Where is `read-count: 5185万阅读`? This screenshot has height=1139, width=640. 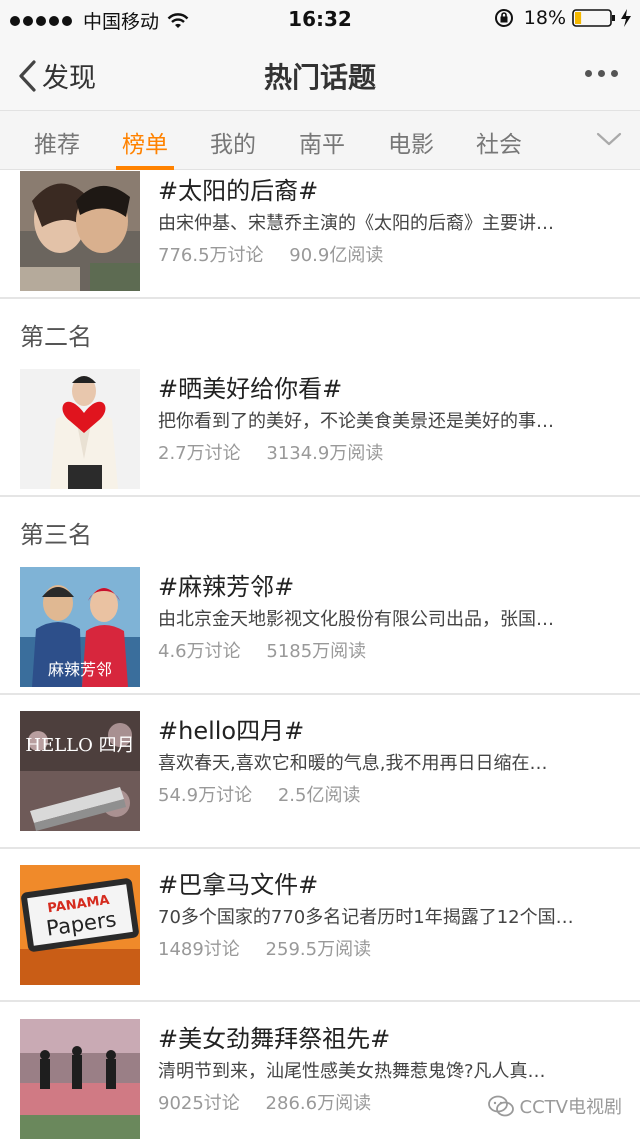
read-count: 5185万阅读 is located at coordinates (316, 651).